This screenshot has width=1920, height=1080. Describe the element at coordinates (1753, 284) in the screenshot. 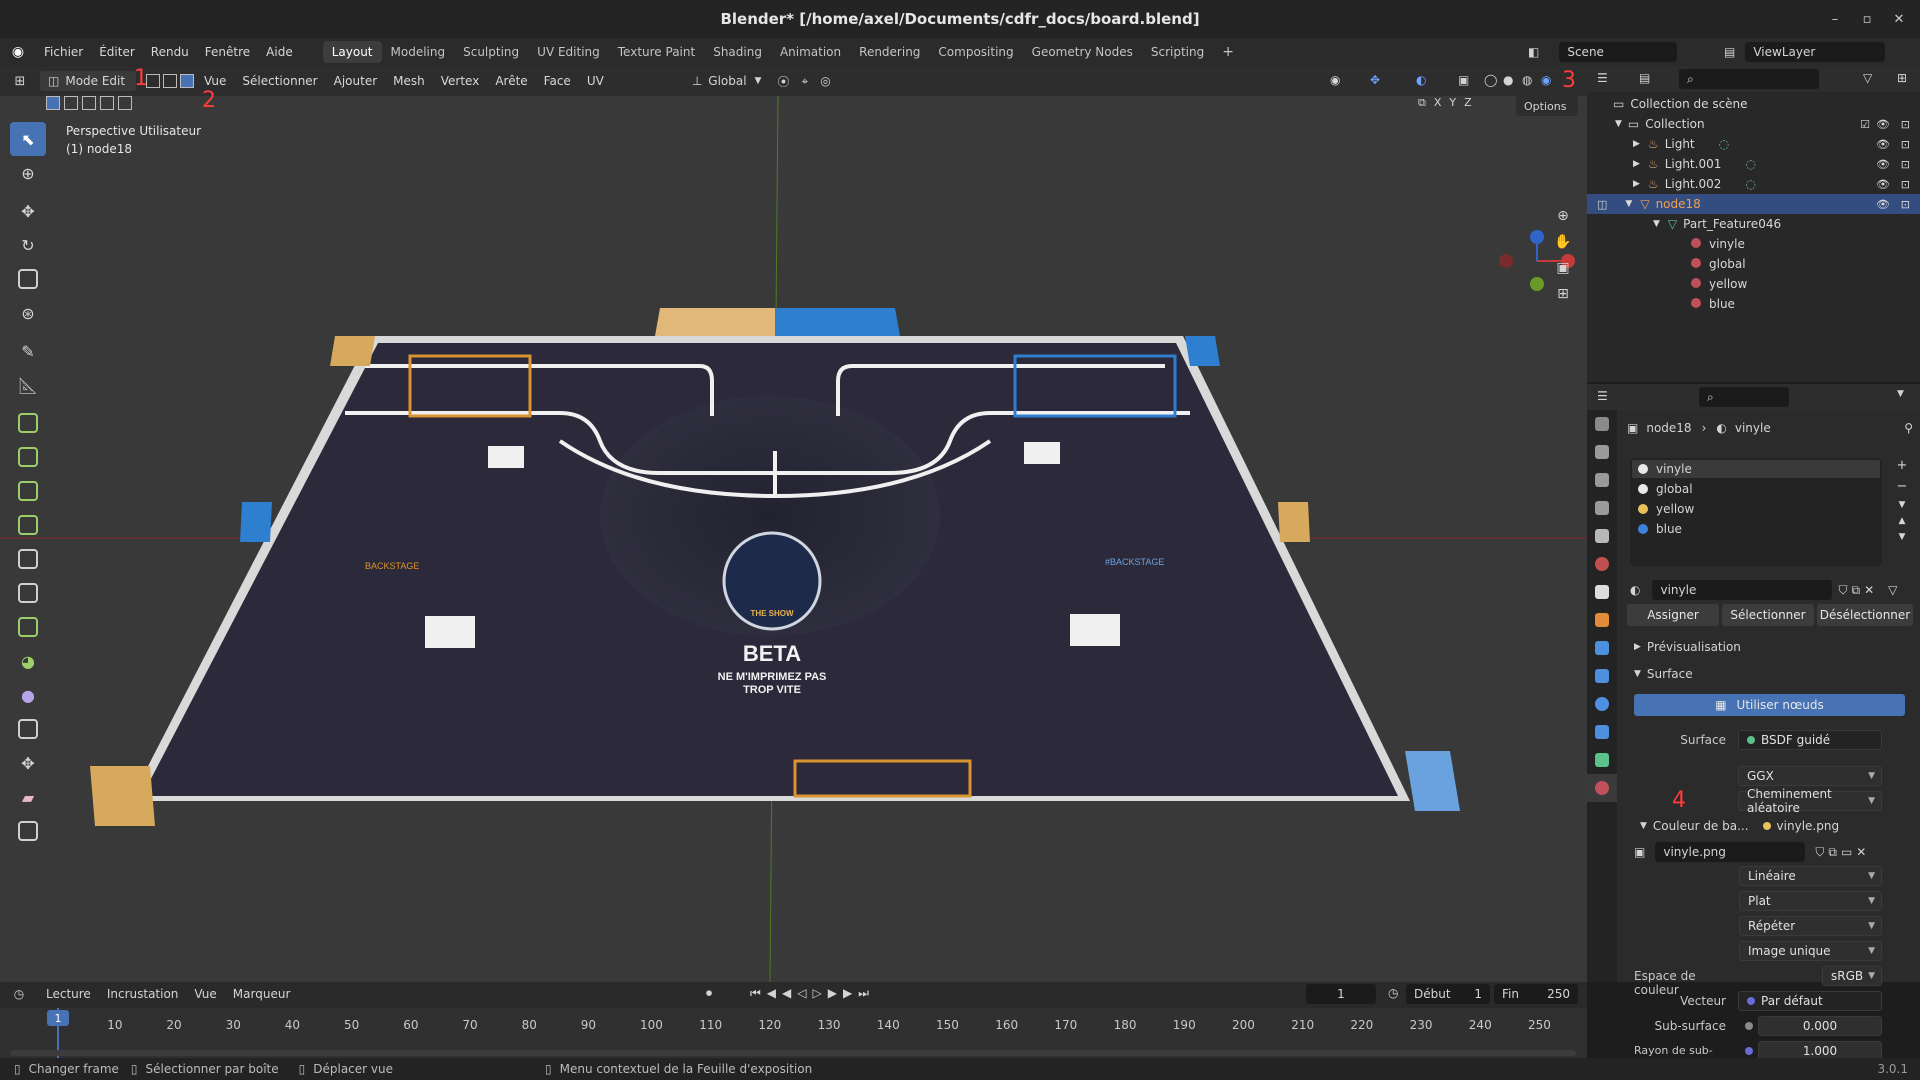

I see `outliner-item-yellow: yellow` at that location.